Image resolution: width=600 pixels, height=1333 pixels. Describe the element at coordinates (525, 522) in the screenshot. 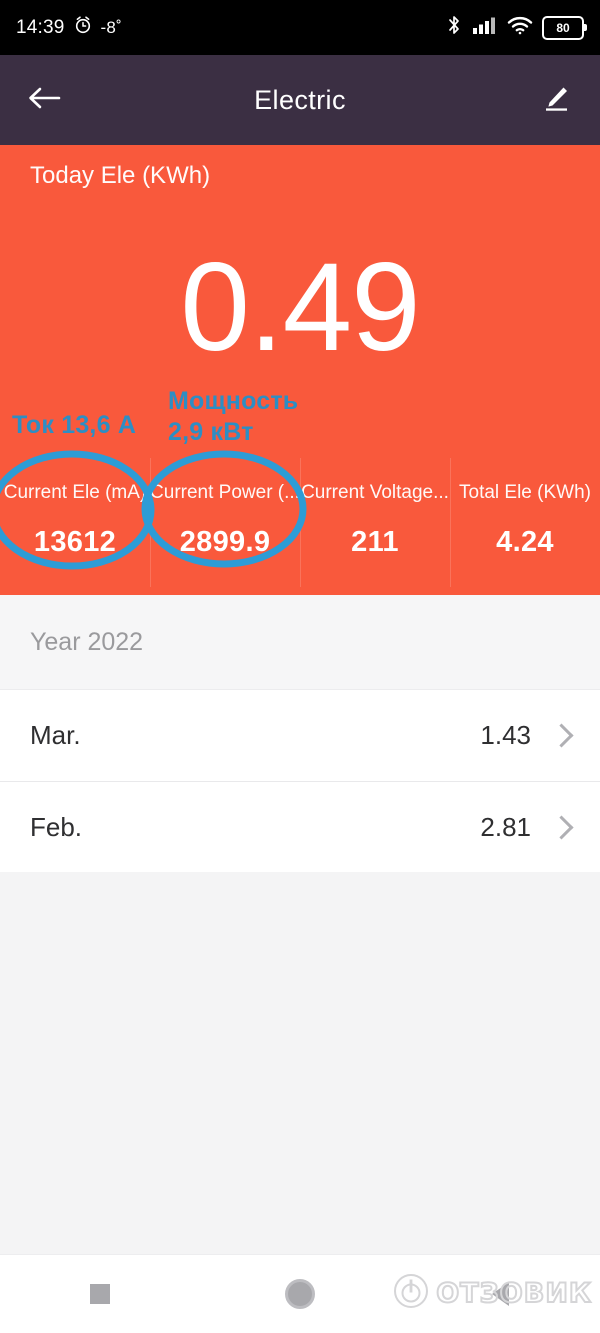

I see `stat-total-ele: Total Ele (KWh) 4.24` at that location.